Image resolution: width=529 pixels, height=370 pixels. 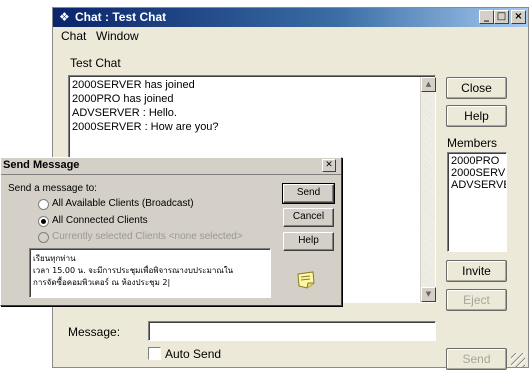 I want to click on help-button: Help, so click(x=476, y=116).